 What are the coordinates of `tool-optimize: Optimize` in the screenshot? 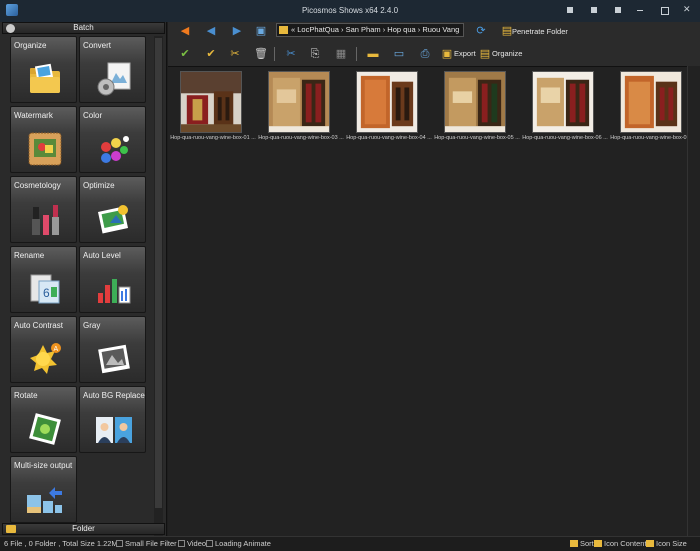 It's located at (112, 209).